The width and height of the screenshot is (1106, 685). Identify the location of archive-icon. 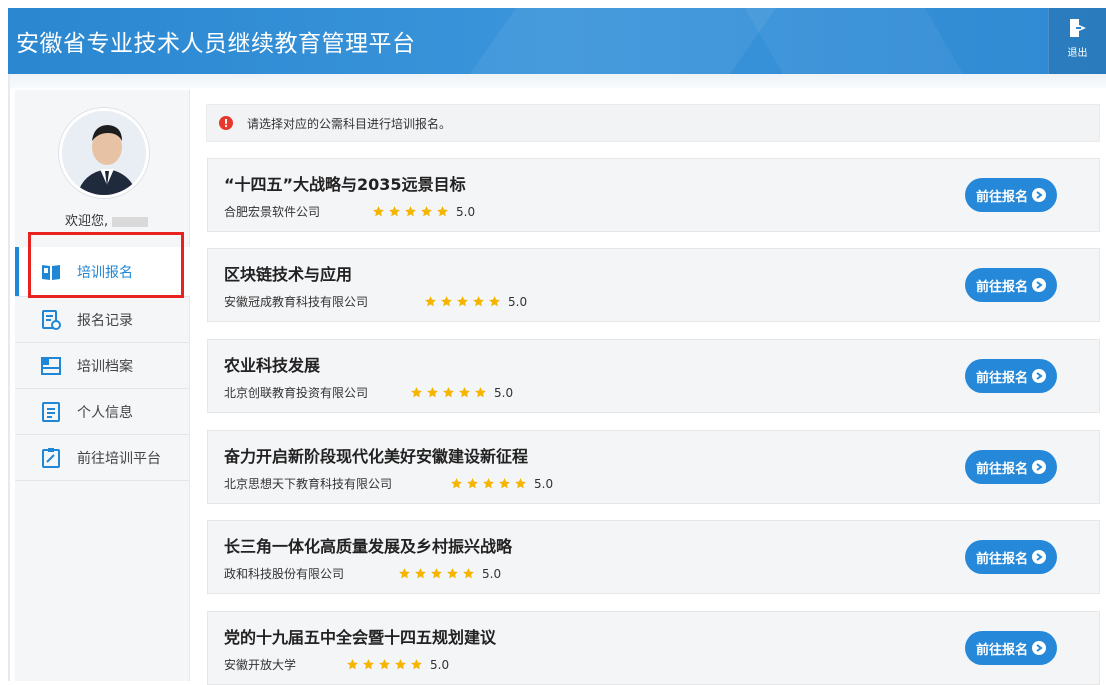
(51, 366).